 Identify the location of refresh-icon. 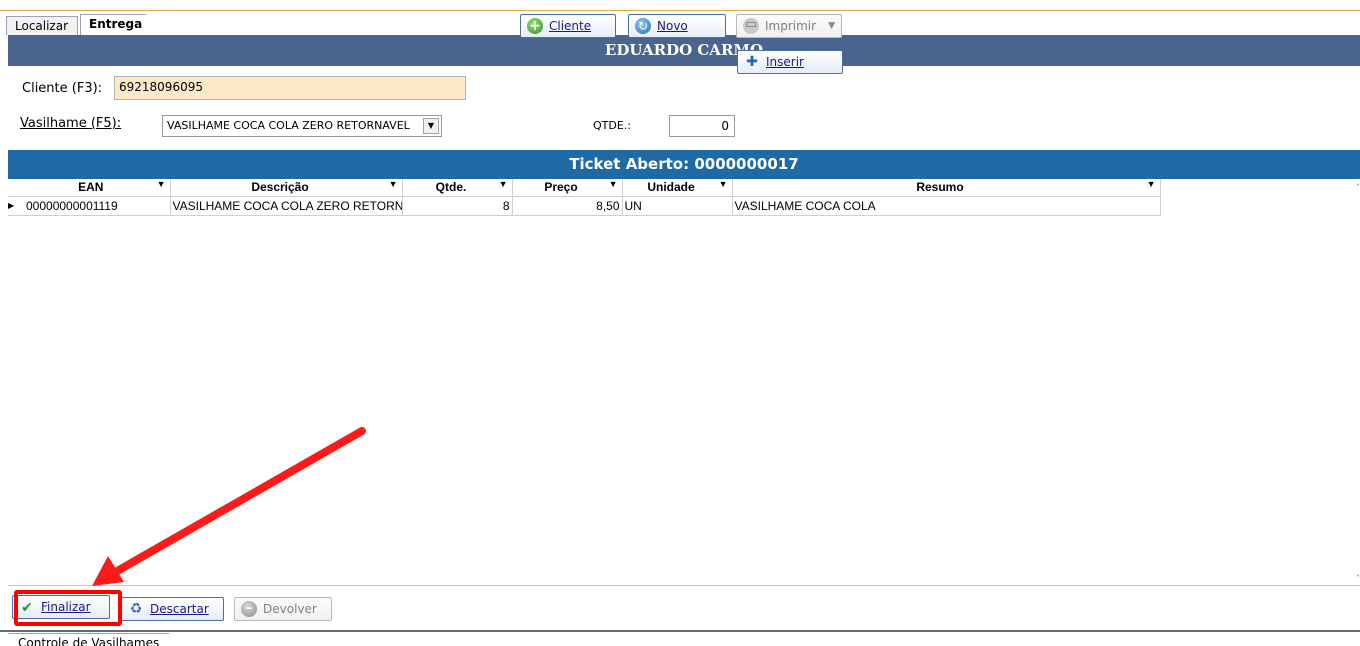
(643, 26).